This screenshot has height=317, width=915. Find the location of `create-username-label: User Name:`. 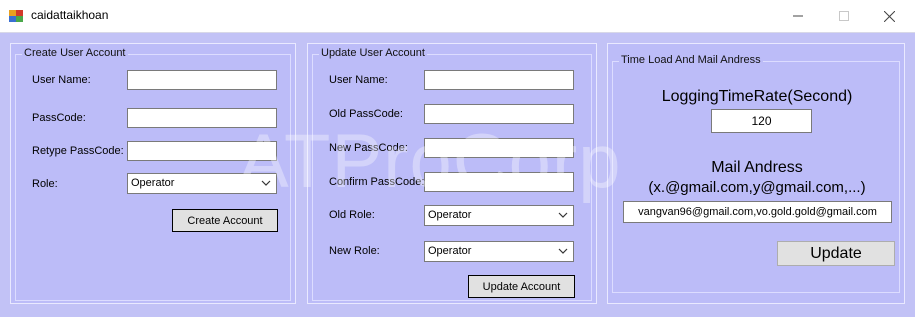

create-username-label: User Name: is located at coordinates (61, 80).